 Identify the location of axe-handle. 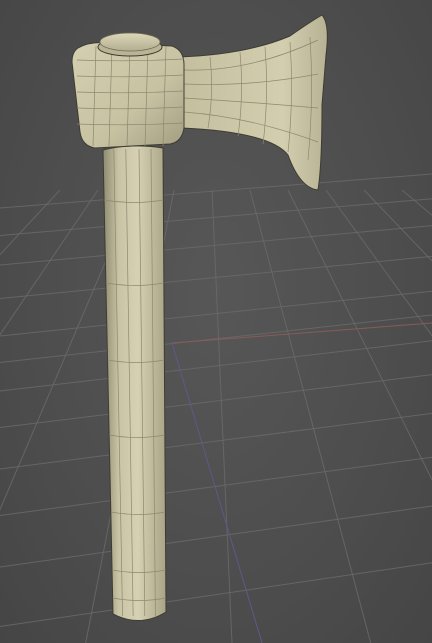
(134, 383).